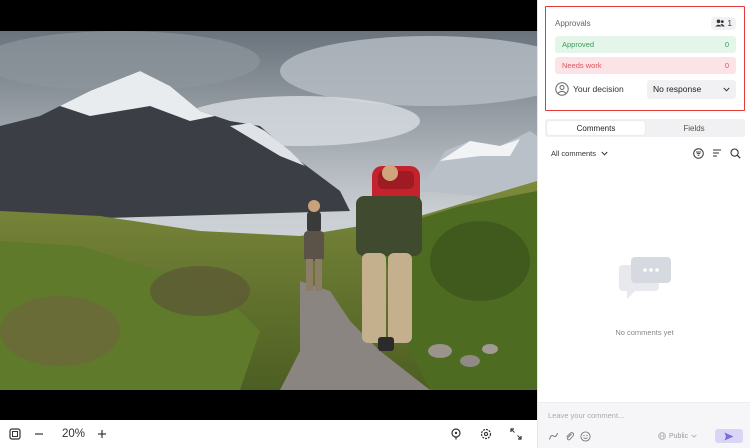 The height and width of the screenshot is (448, 750). I want to click on send-button, so click(729, 436).